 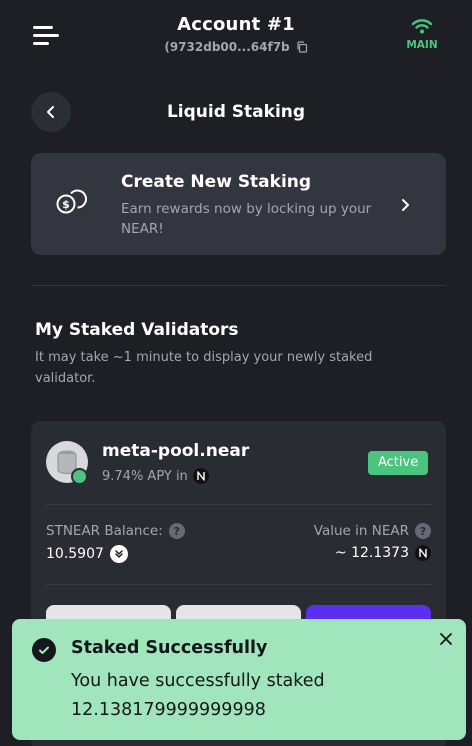 I want to click on check-circle-icon, so click(x=44, y=650).